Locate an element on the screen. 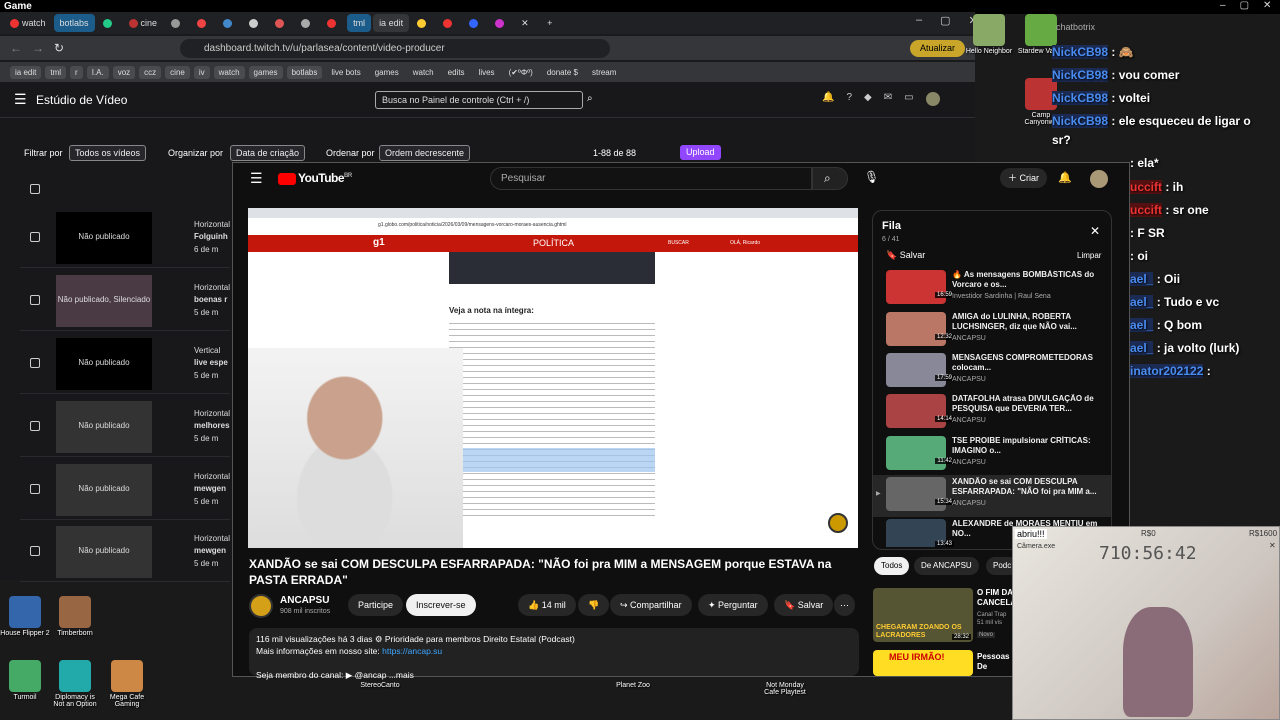  row-title: Folguinh is located at coordinates (211, 236).